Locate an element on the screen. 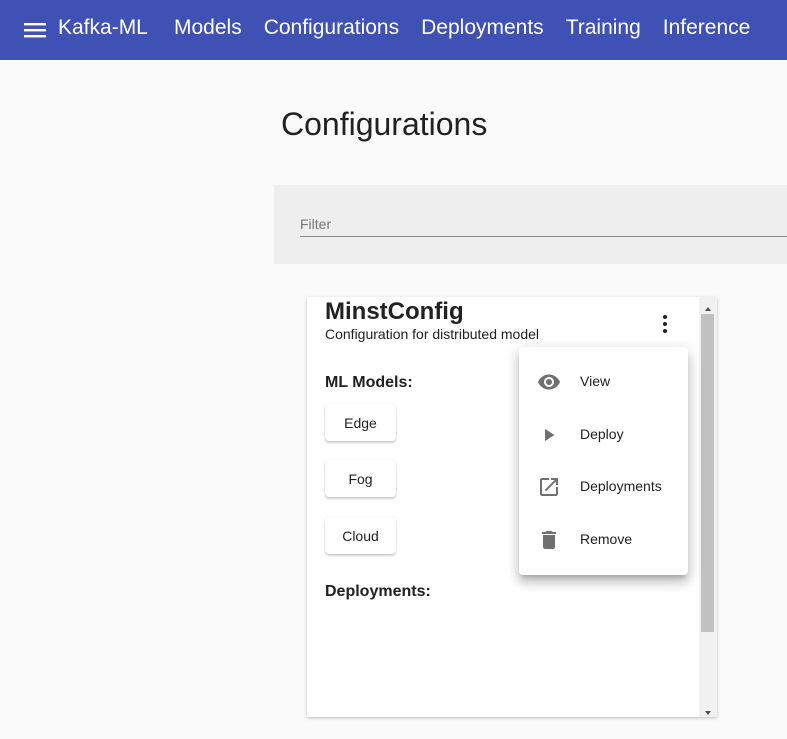  trash-icon is located at coordinates (549, 540).